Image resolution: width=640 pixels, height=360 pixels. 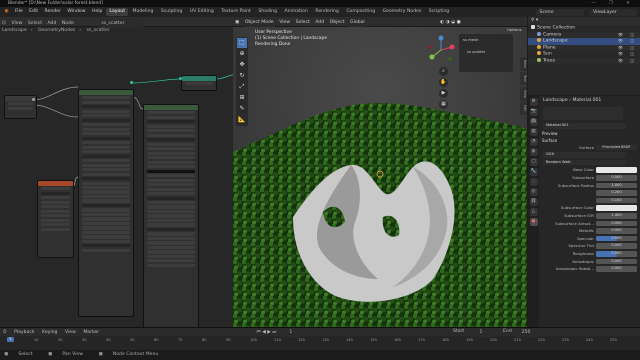 I want to click on menu-file: File, so click(x=18, y=12).